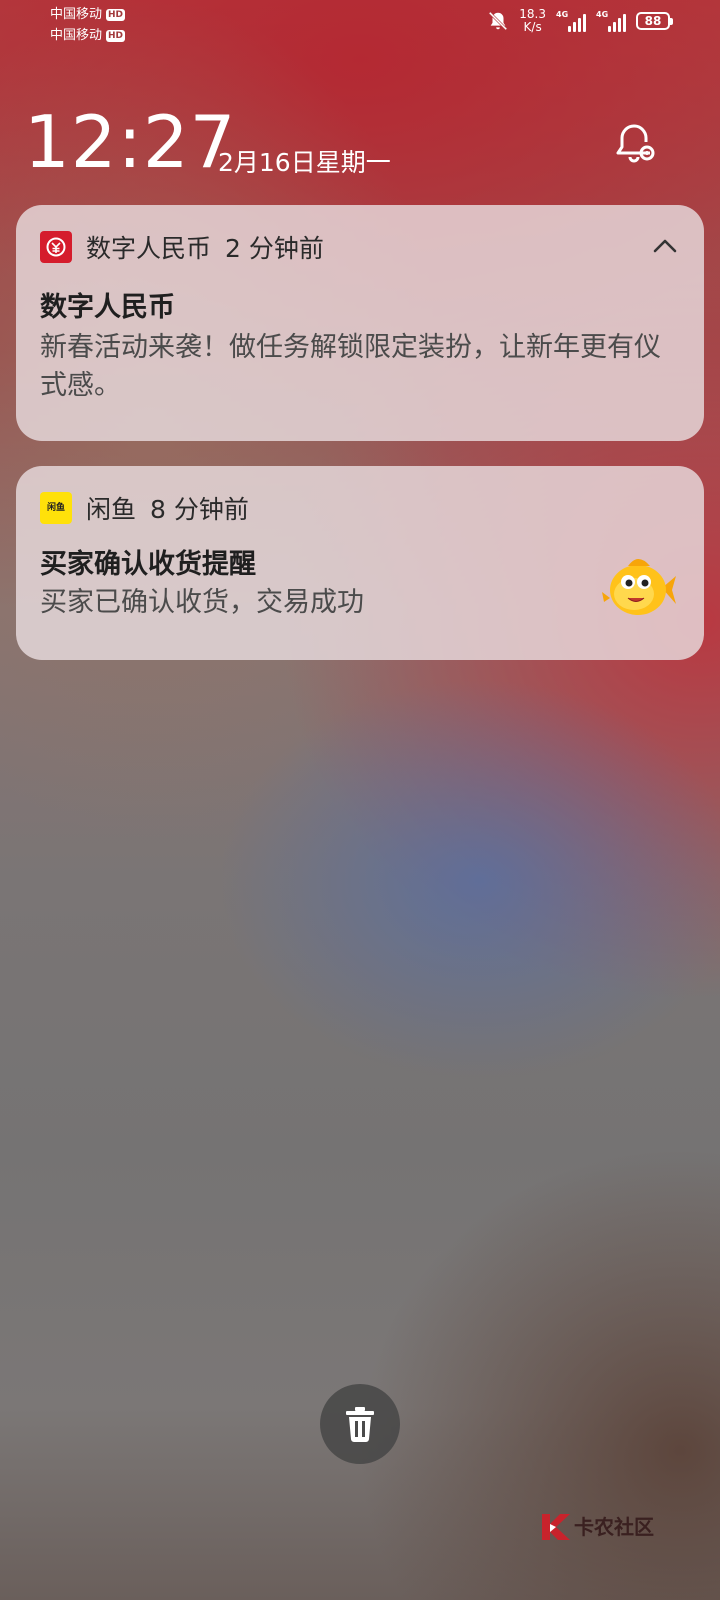 This screenshot has height=1600, width=720. What do you see at coordinates (130, 142) in the screenshot?
I see `lock-clock: 12:27` at bounding box center [130, 142].